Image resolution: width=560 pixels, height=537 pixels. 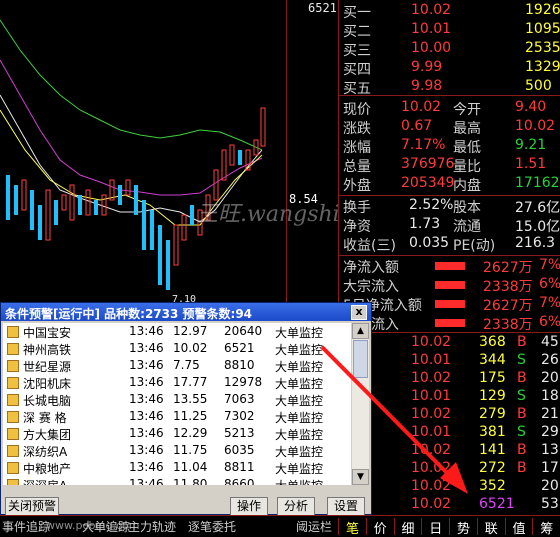 What do you see at coordinates (463, 527) in the screenshot?
I see `tab-right-item: 势` at bounding box center [463, 527].